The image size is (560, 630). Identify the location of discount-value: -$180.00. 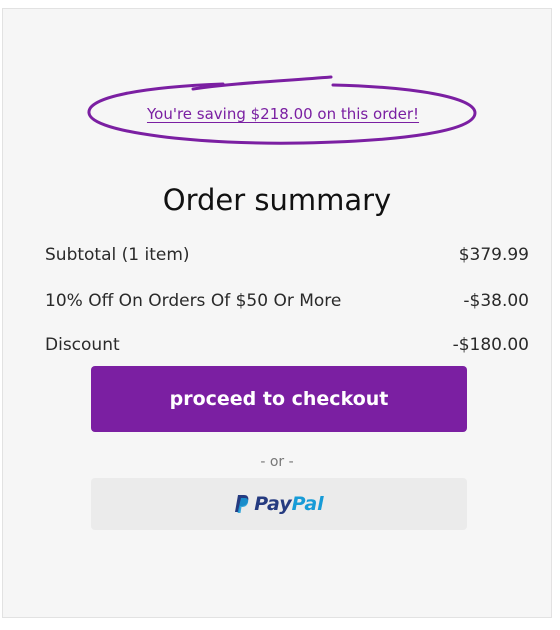
(490, 345).